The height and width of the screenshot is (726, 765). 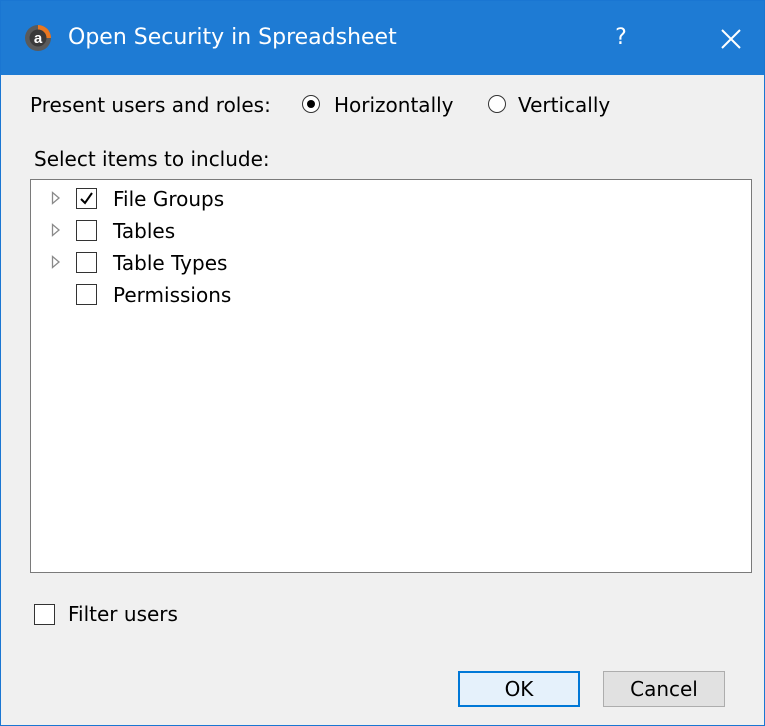 I want to click on svg-text: a, so click(x=38, y=38).